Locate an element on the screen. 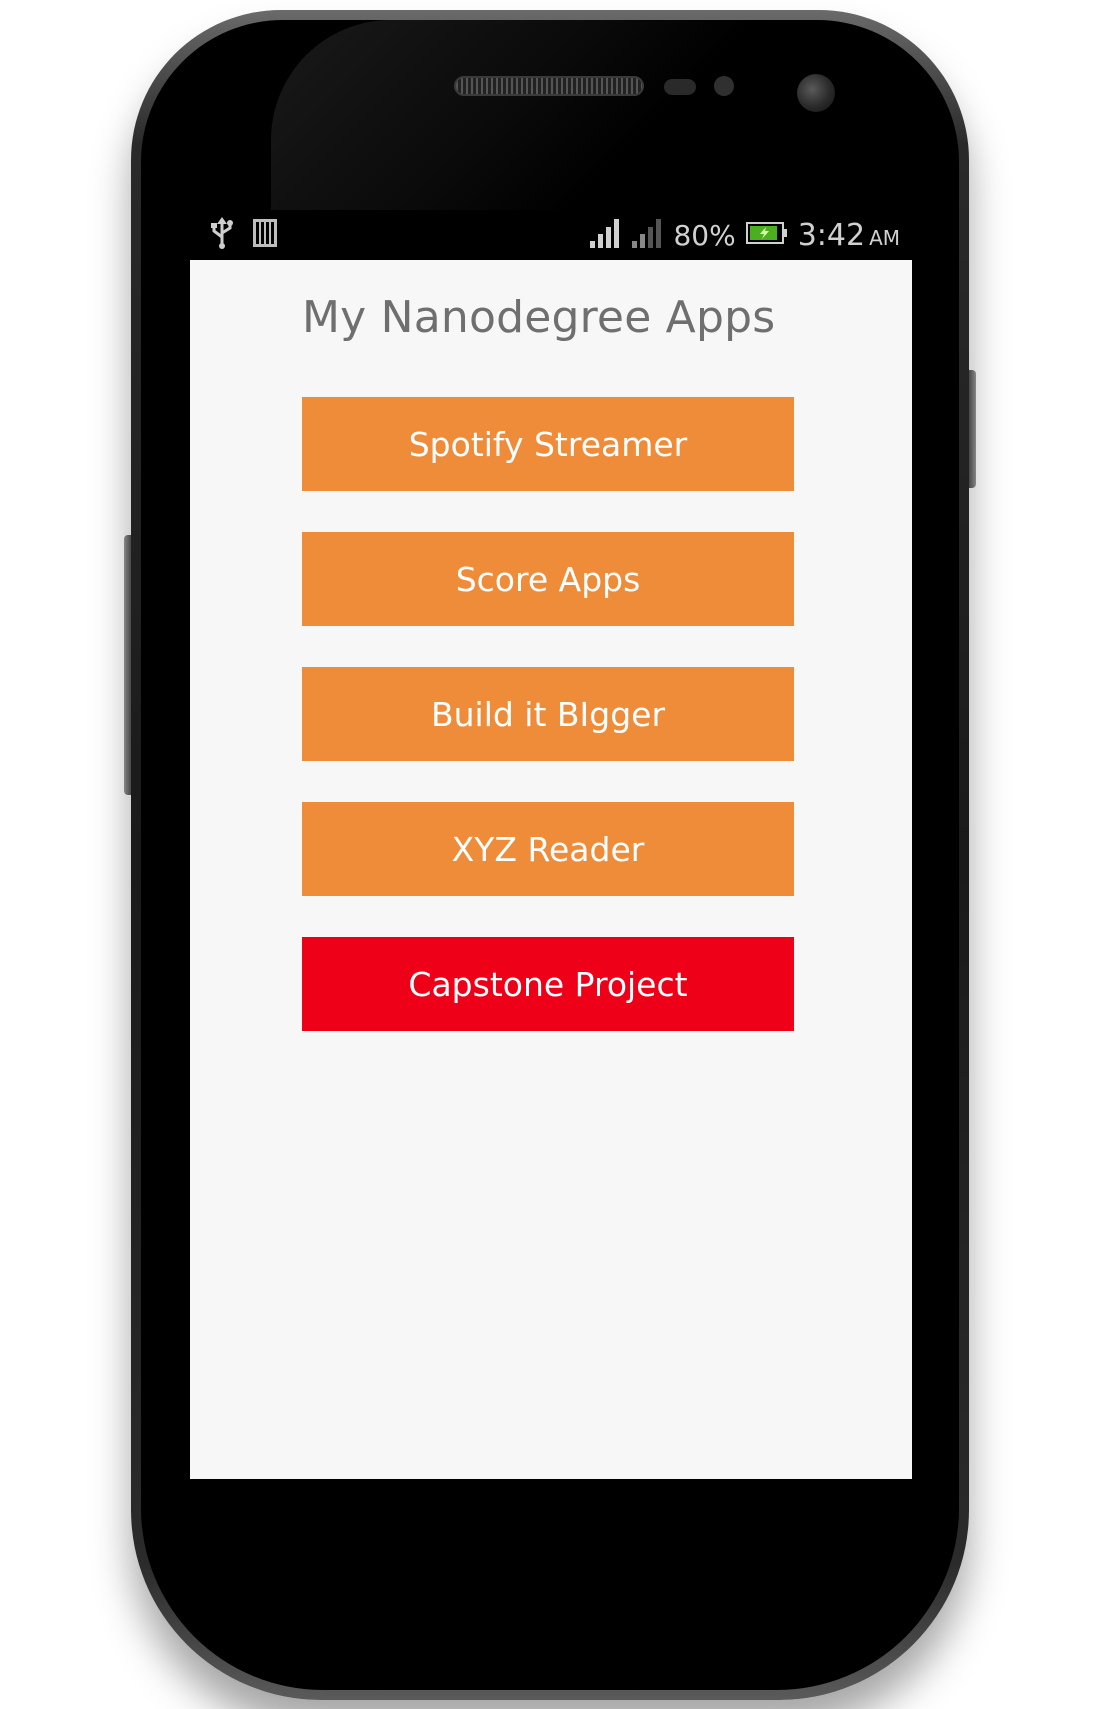  clock-time: 3:42 is located at coordinates (831, 235).